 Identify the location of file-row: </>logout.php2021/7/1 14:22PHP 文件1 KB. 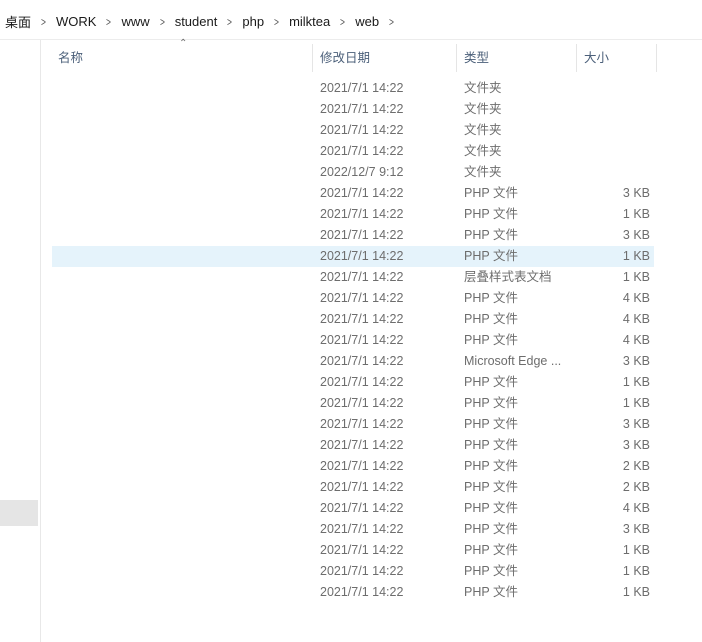
(353, 403).